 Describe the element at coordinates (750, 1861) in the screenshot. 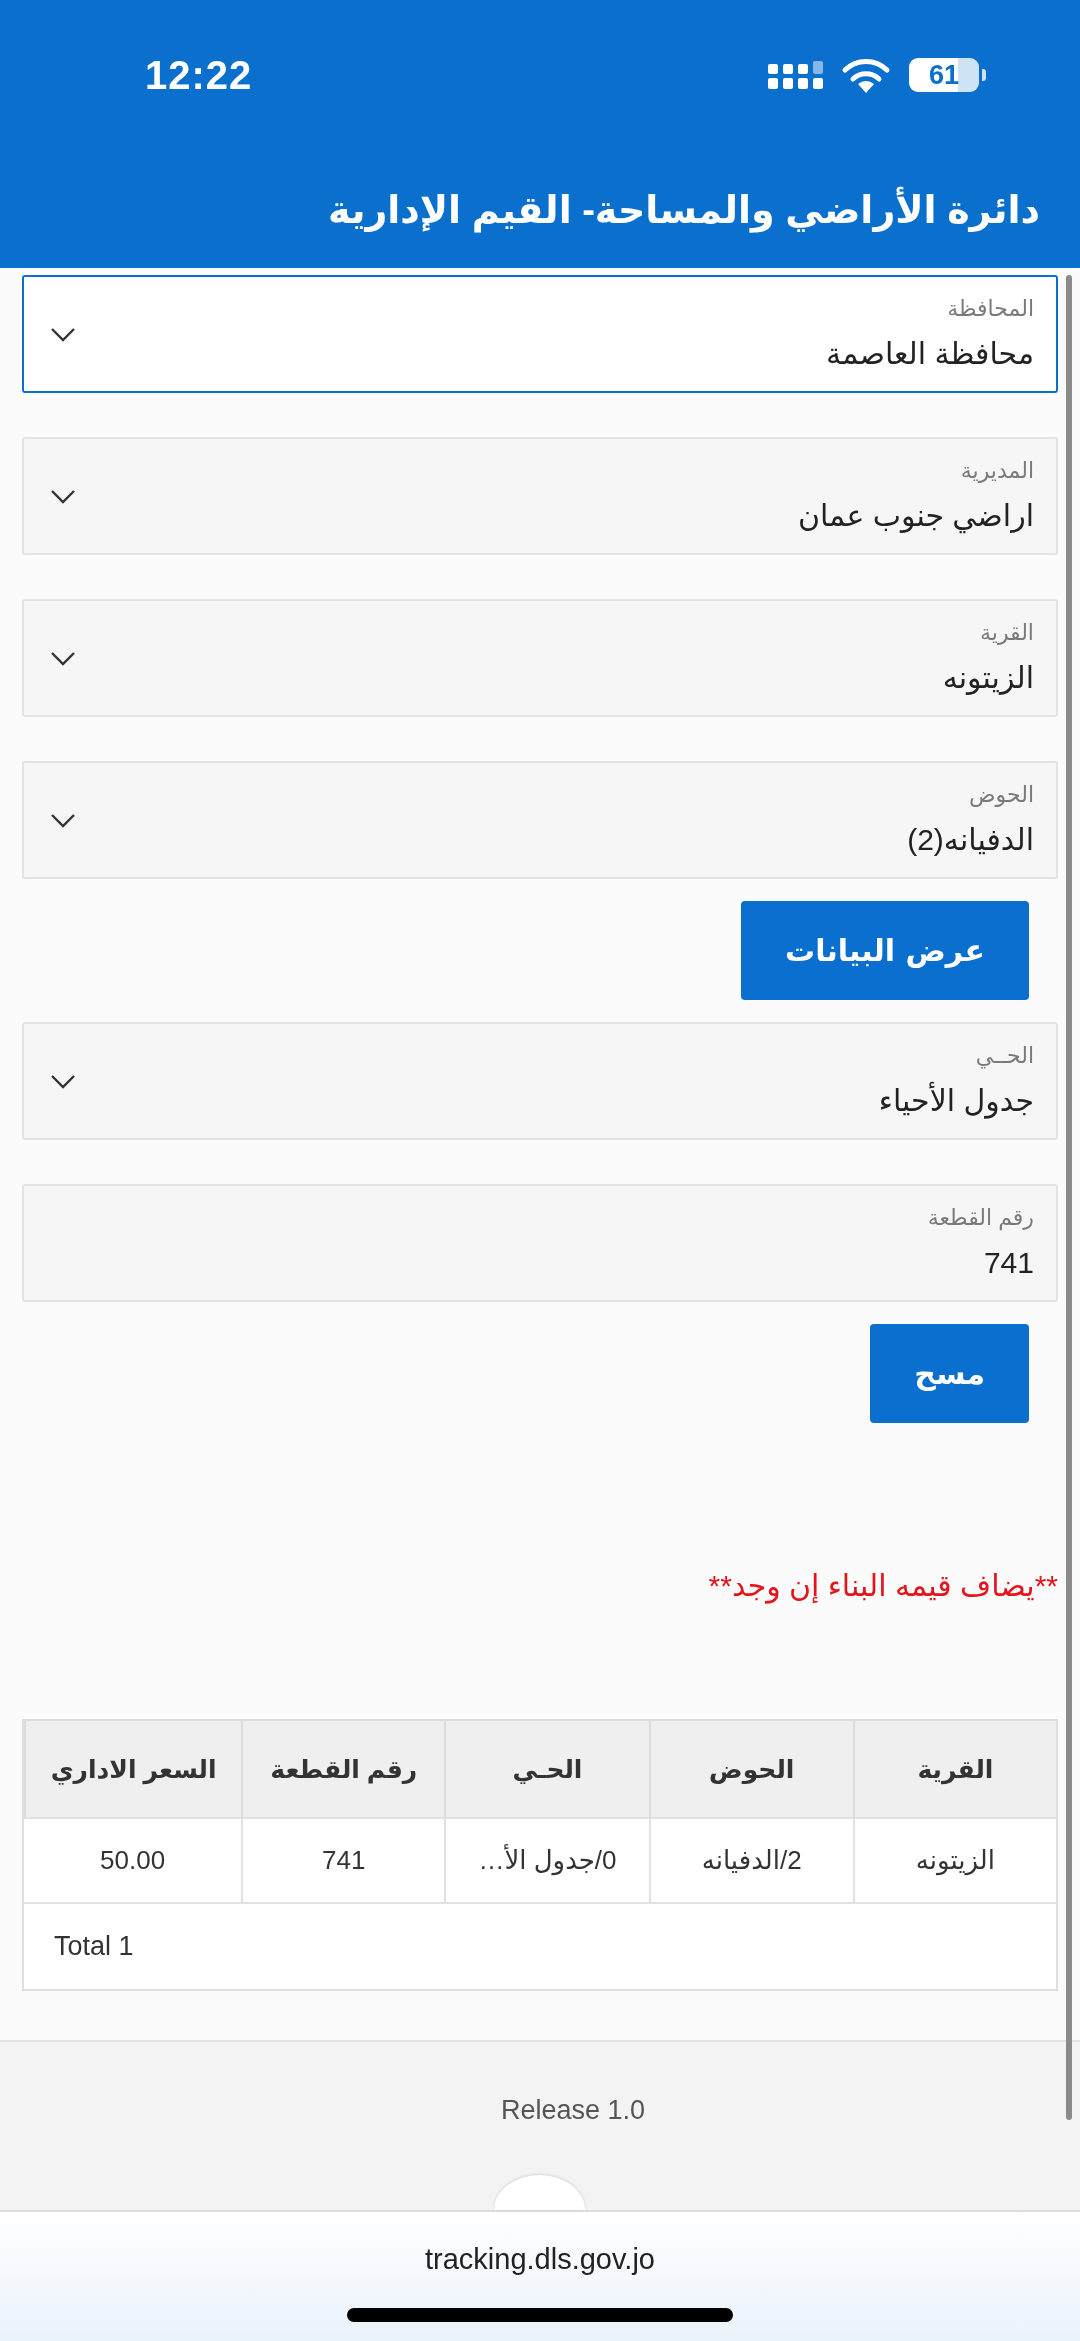

I see `table-cell: 2/الدفيانه` at that location.